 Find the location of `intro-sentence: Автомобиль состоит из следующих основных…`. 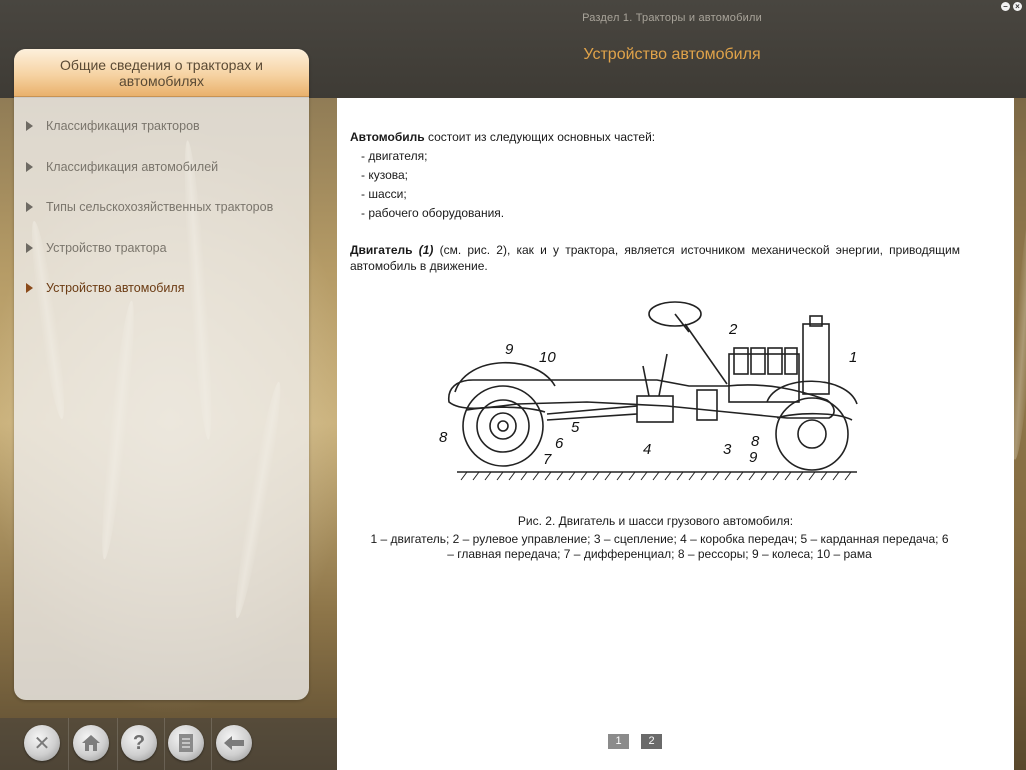

intro-sentence: Автомобиль состоит из следующих основных… is located at coordinates (660, 137).